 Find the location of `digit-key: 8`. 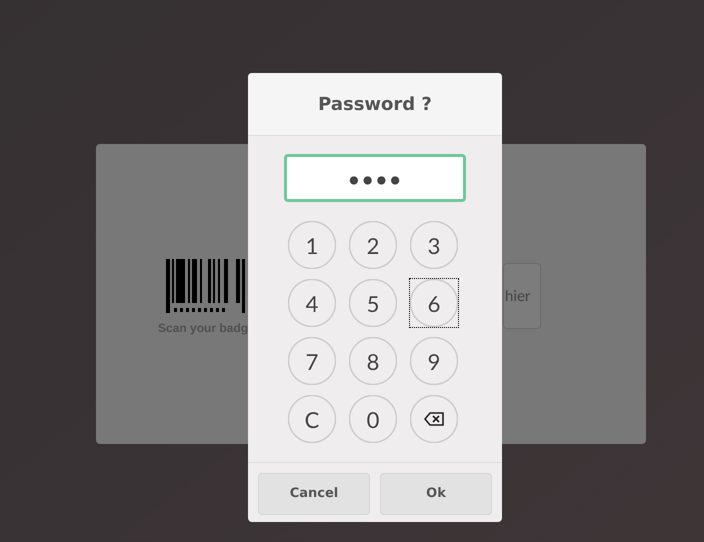

digit-key: 8 is located at coordinates (373, 361).